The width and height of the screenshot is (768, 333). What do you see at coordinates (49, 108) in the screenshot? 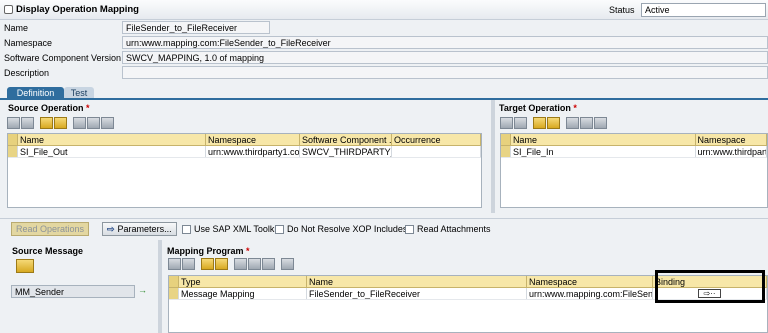
I see `source-operation-title: Source Operation *` at bounding box center [49, 108].